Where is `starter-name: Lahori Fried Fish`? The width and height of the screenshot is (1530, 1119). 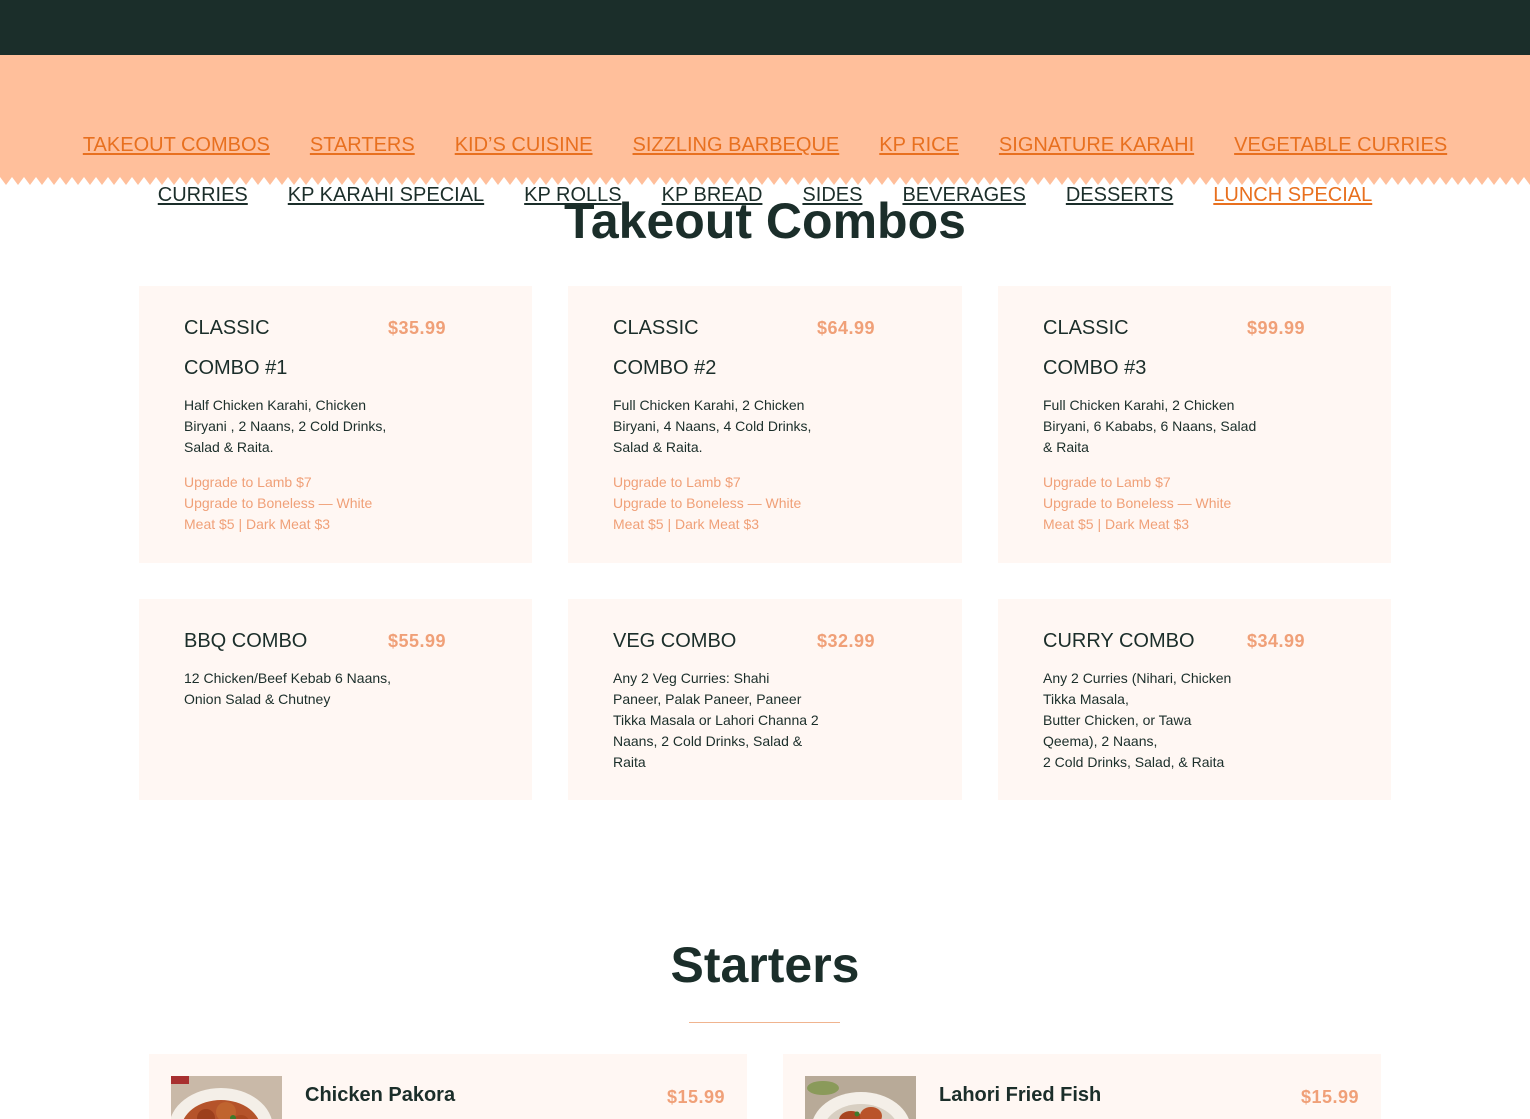 starter-name: Lahori Fried Fish is located at coordinates (1020, 1095).